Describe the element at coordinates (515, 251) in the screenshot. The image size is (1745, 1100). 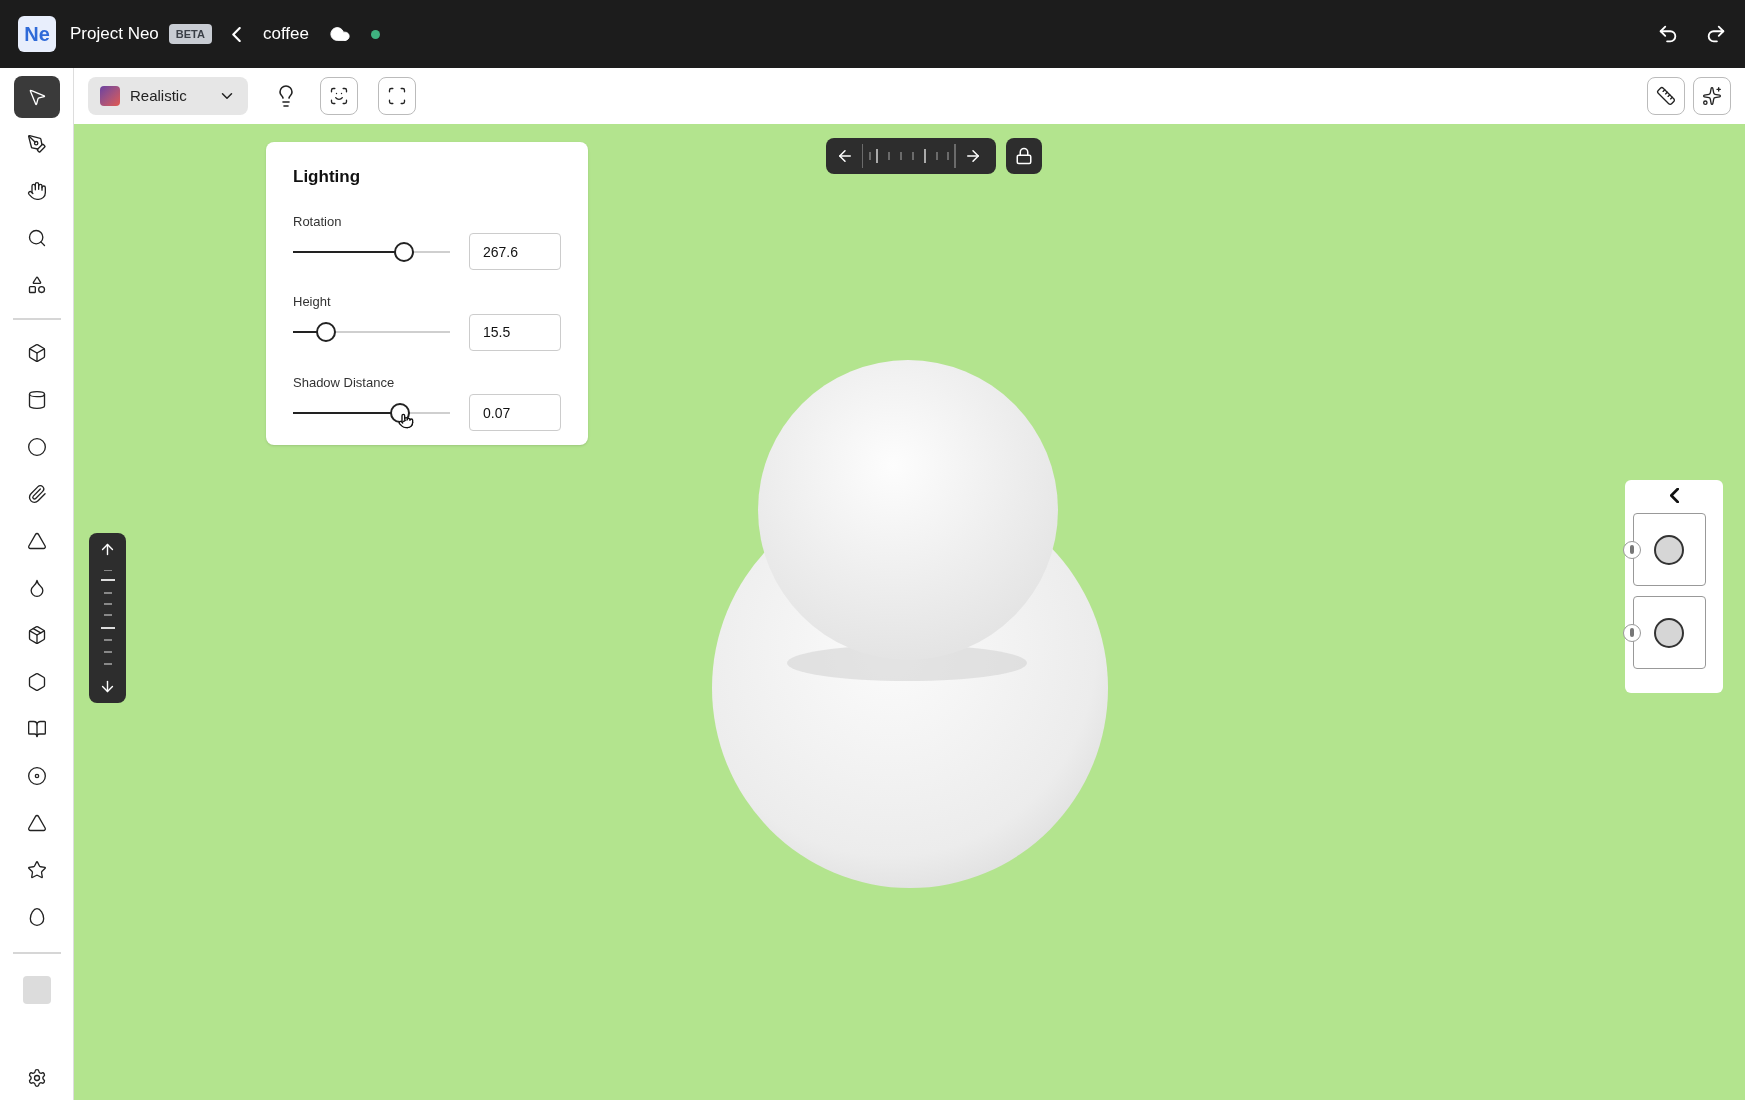
I see `value-field: 267.6` at that location.